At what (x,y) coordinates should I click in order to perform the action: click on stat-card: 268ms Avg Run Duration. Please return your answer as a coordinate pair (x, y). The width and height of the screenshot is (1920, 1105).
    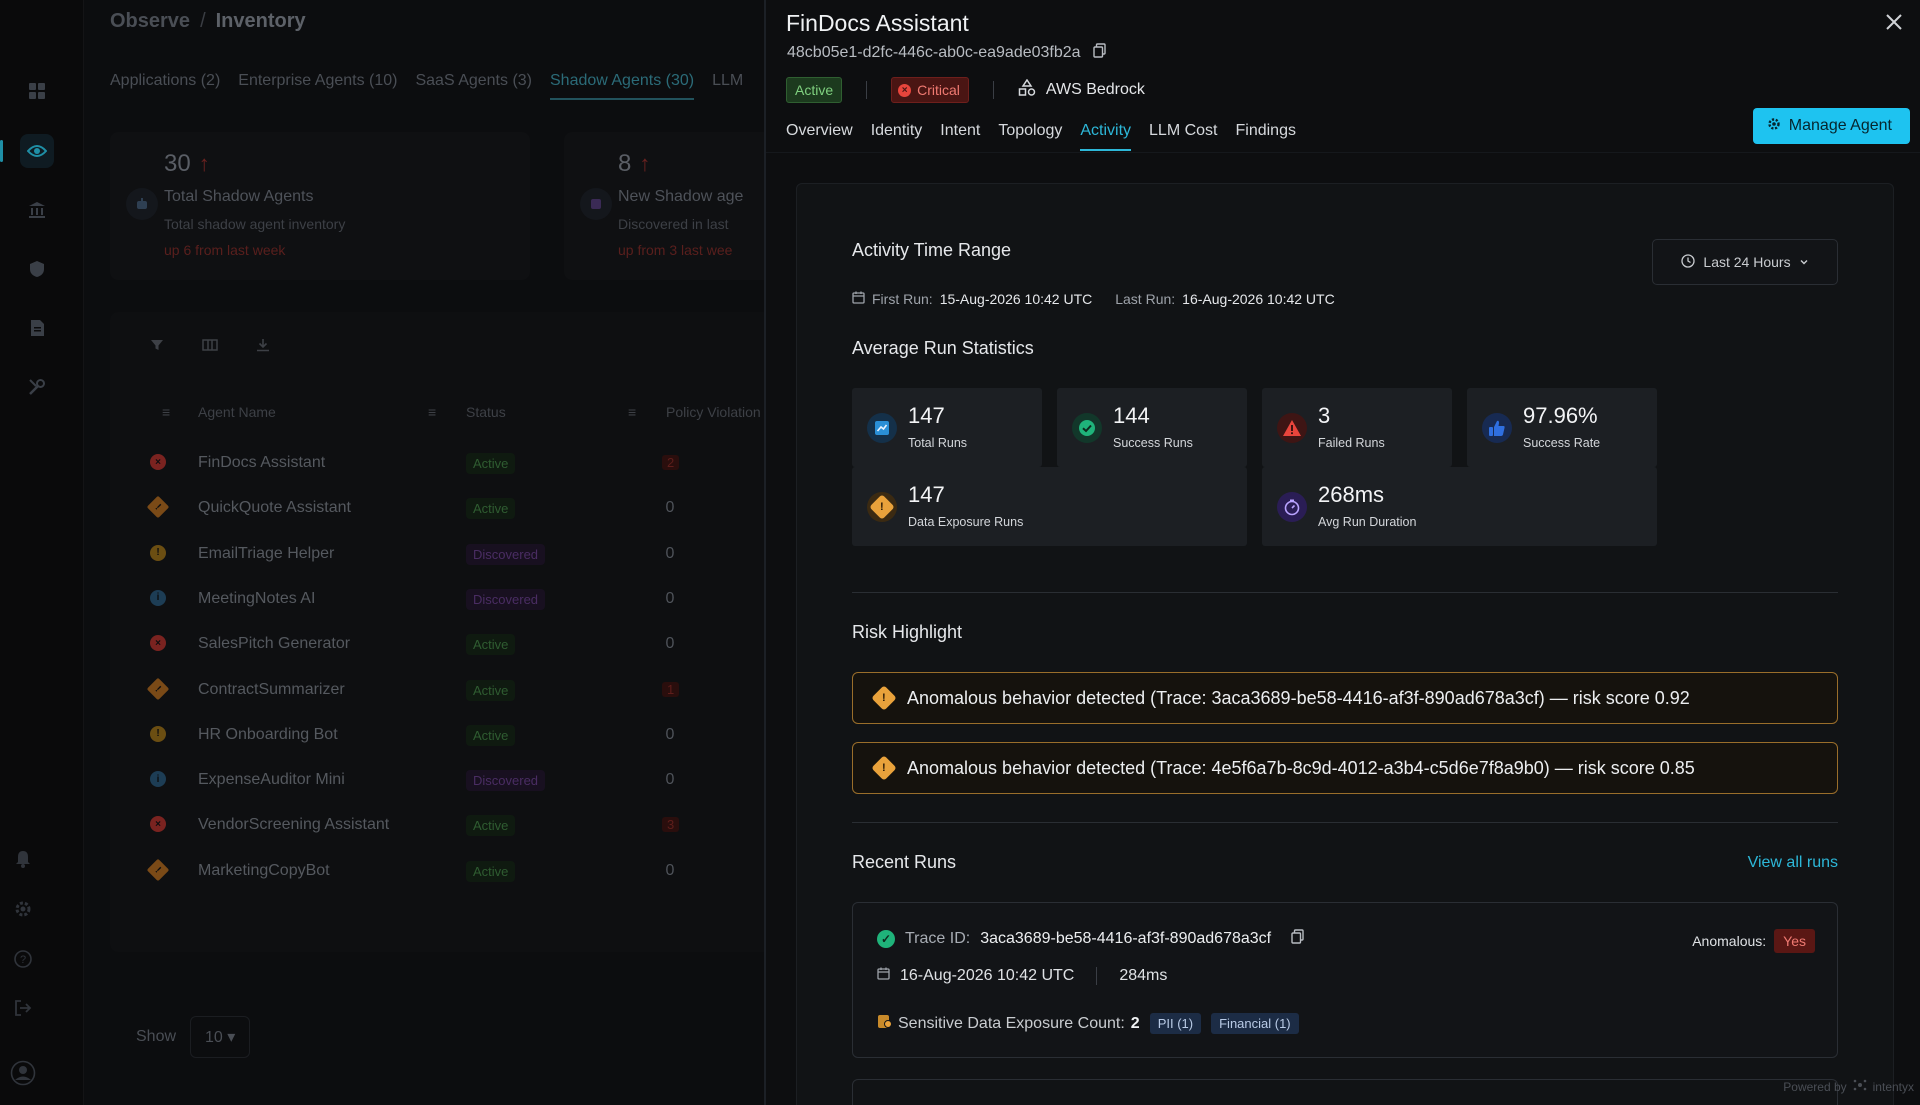
    Looking at the image, I should click on (1459, 506).